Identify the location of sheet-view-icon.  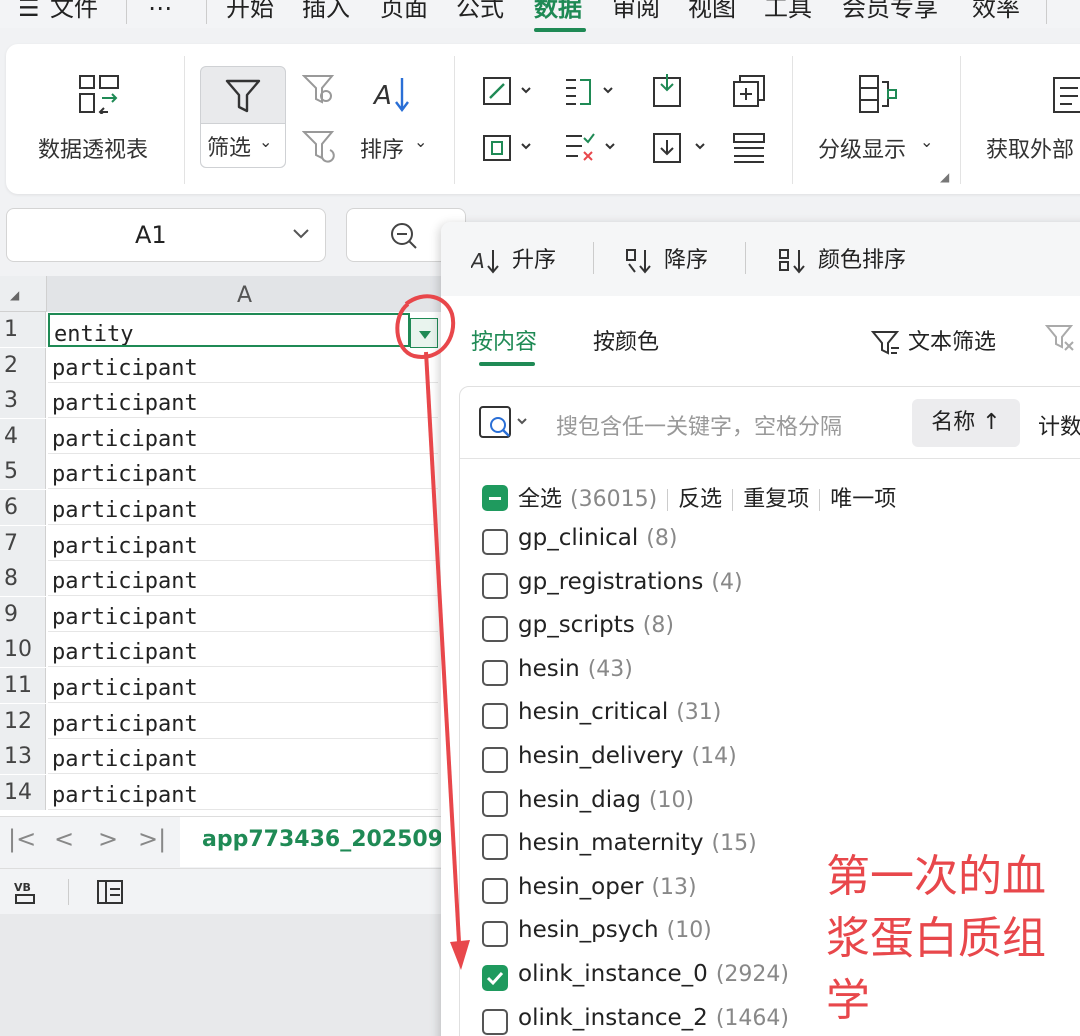
(111, 892).